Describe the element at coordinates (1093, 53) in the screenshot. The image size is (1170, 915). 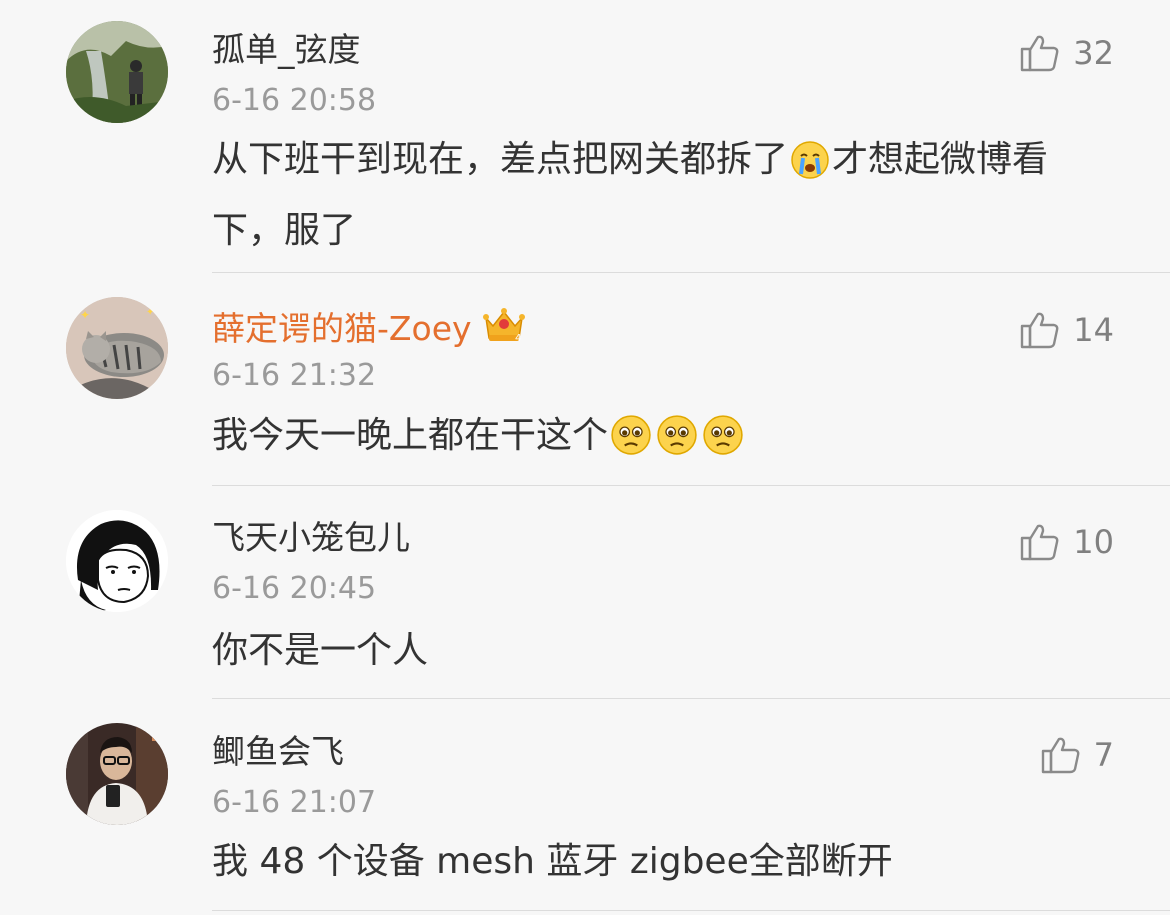
I see `like-count: 32` at that location.